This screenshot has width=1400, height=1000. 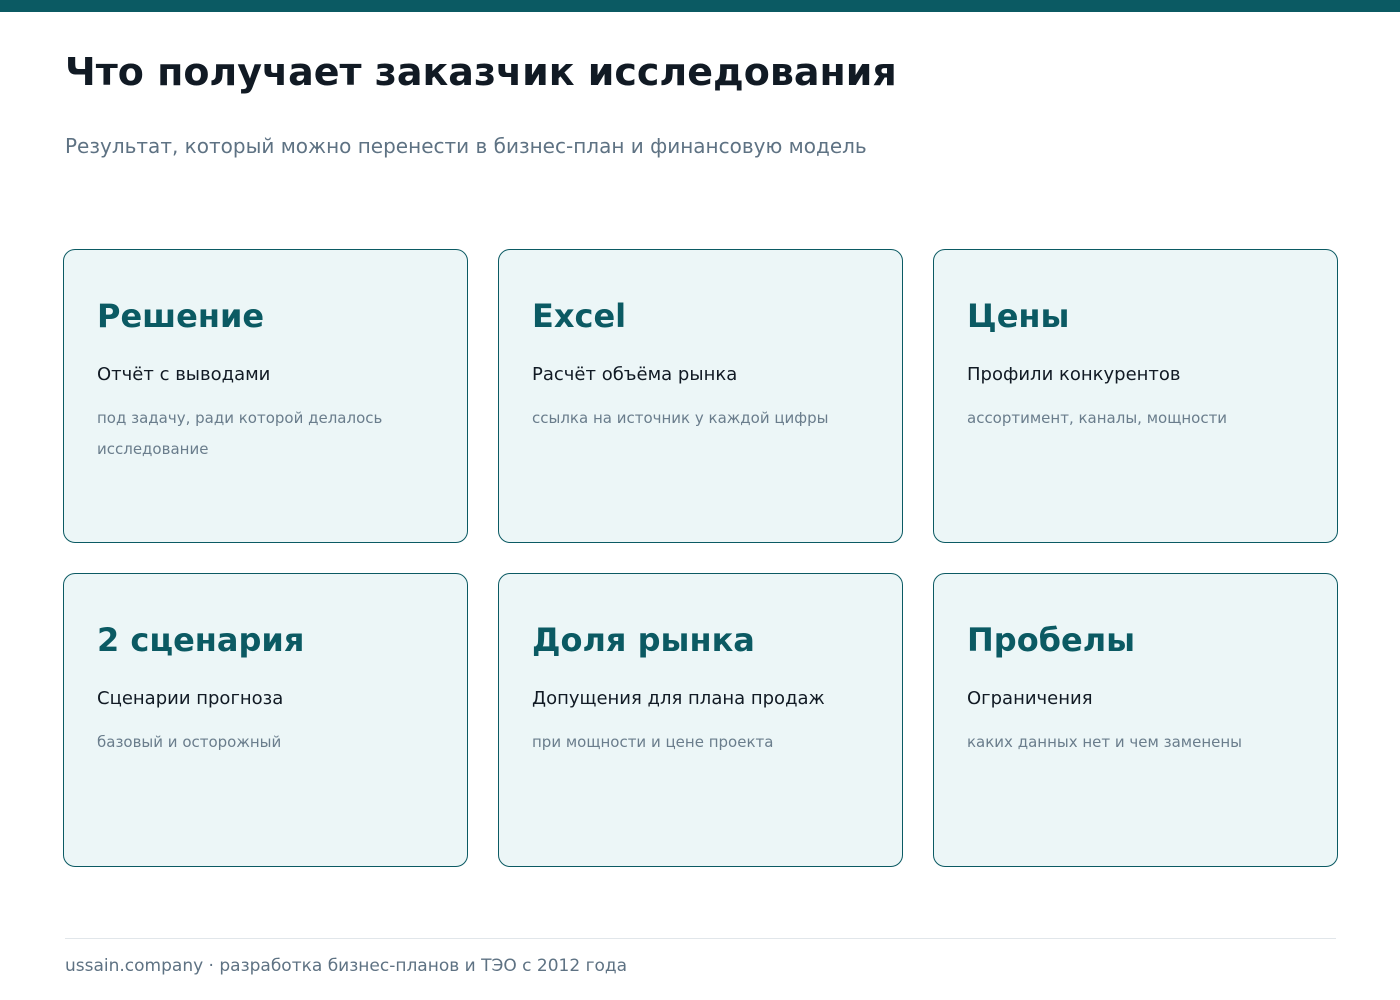 I want to click on card-description: при мощности и цене проекта, so click(x=653, y=742).